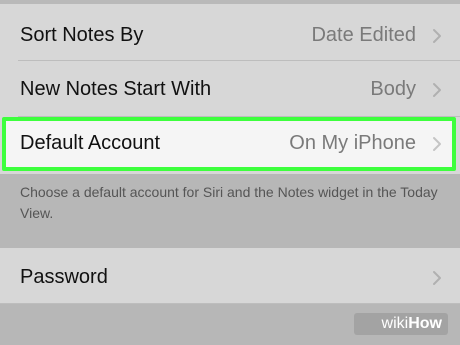 This screenshot has width=460, height=345. What do you see at coordinates (395, 323) in the screenshot?
I see `watermark-wiki: wiki` at bounding box center [395, 323].